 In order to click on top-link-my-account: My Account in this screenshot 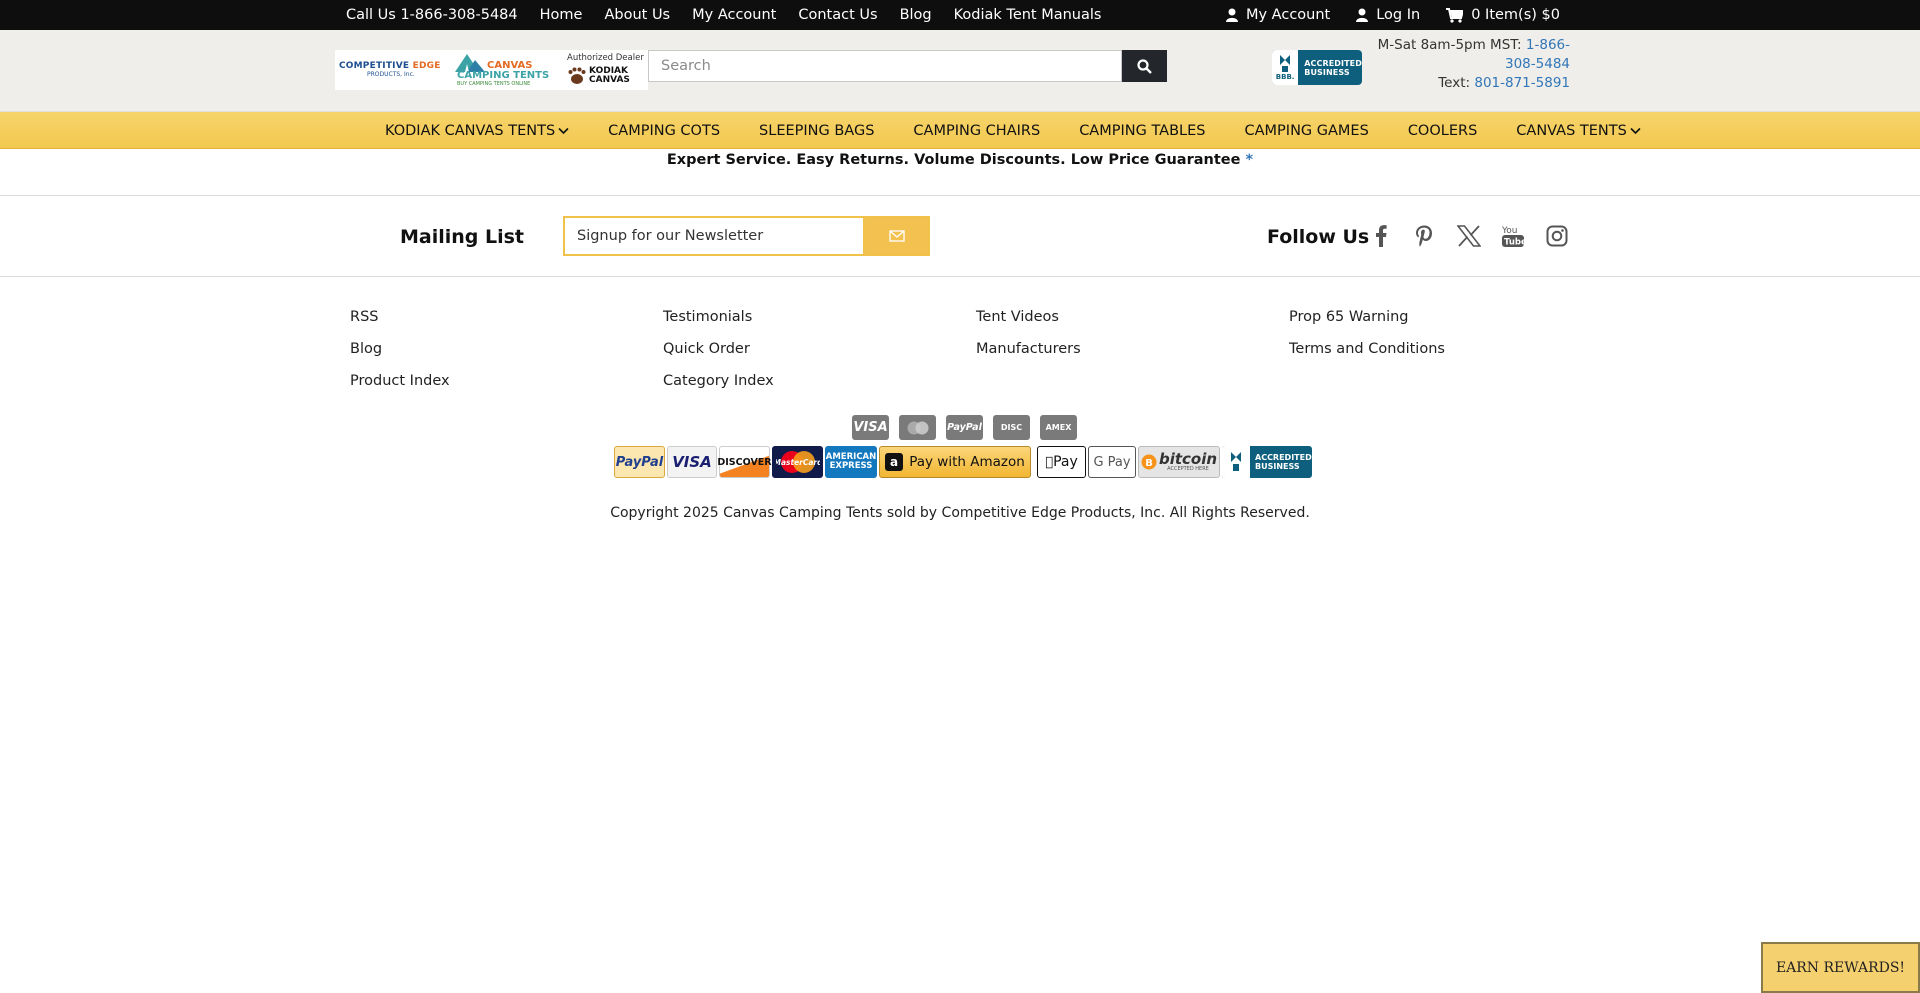, I will do `click(734, 15)`.